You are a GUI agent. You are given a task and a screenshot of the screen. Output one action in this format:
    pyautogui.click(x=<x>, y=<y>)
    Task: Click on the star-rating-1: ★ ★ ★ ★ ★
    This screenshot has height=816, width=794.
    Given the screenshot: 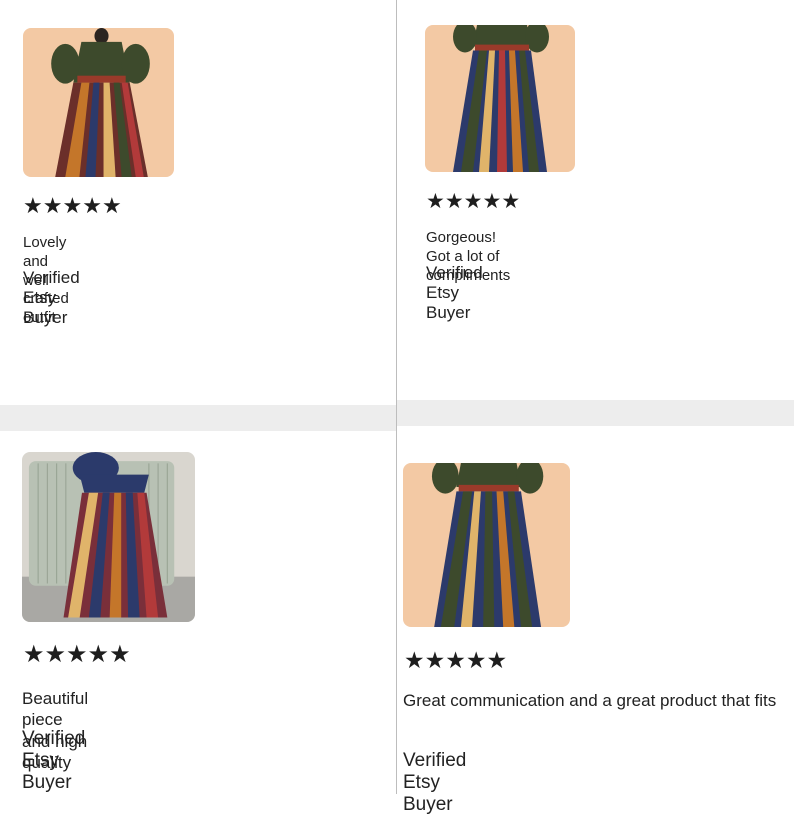 What is the action you would take?
    pyautogui.click(x=72, y=206)
    